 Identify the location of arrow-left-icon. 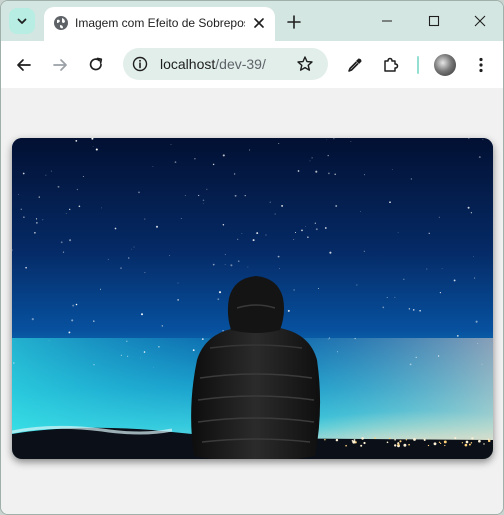
(24, 65).